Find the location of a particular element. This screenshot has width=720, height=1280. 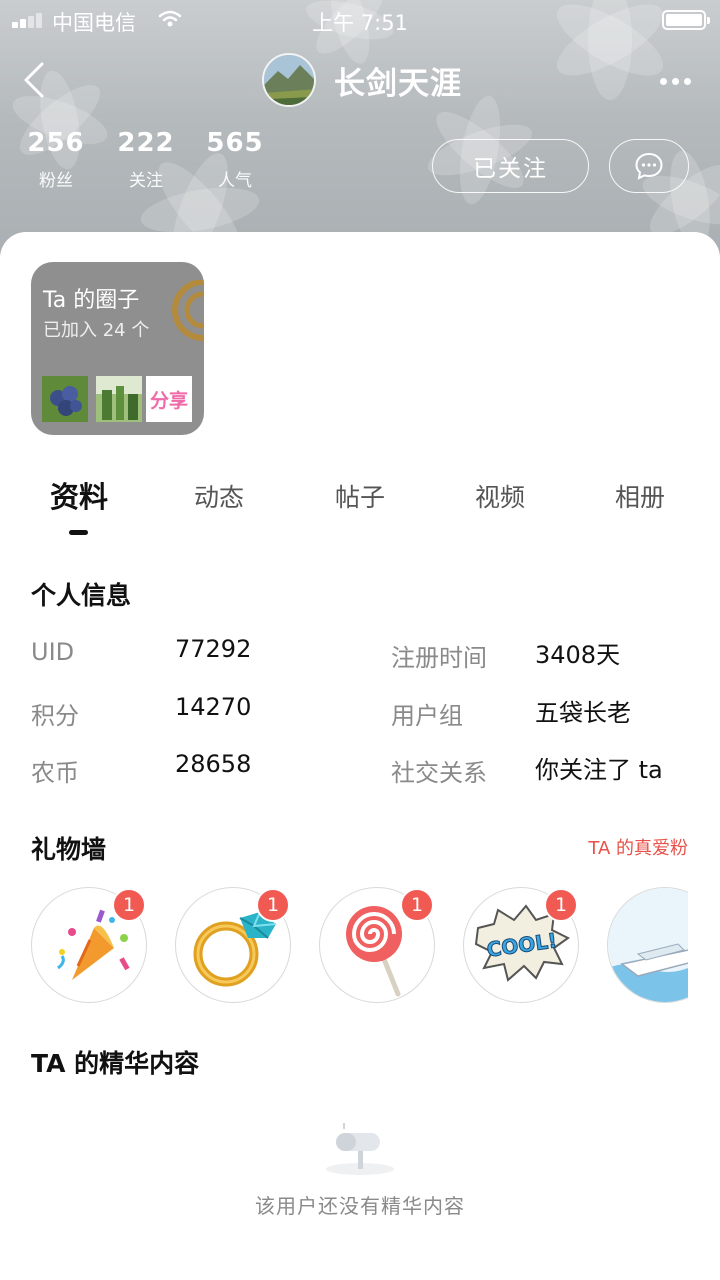

stat-value: 565 is located at coordinates (235, 143).